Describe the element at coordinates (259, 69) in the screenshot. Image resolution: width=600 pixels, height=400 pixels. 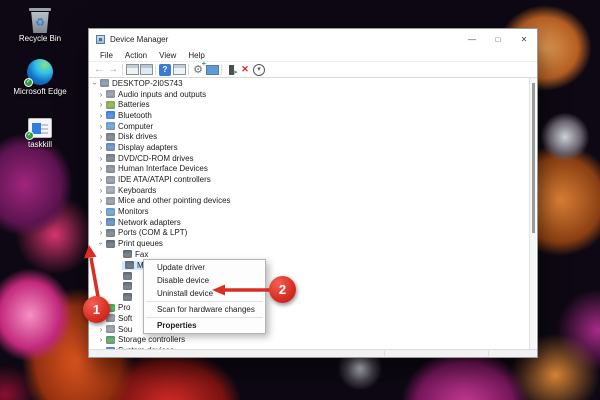
I see `disable-device-icon` at that location.